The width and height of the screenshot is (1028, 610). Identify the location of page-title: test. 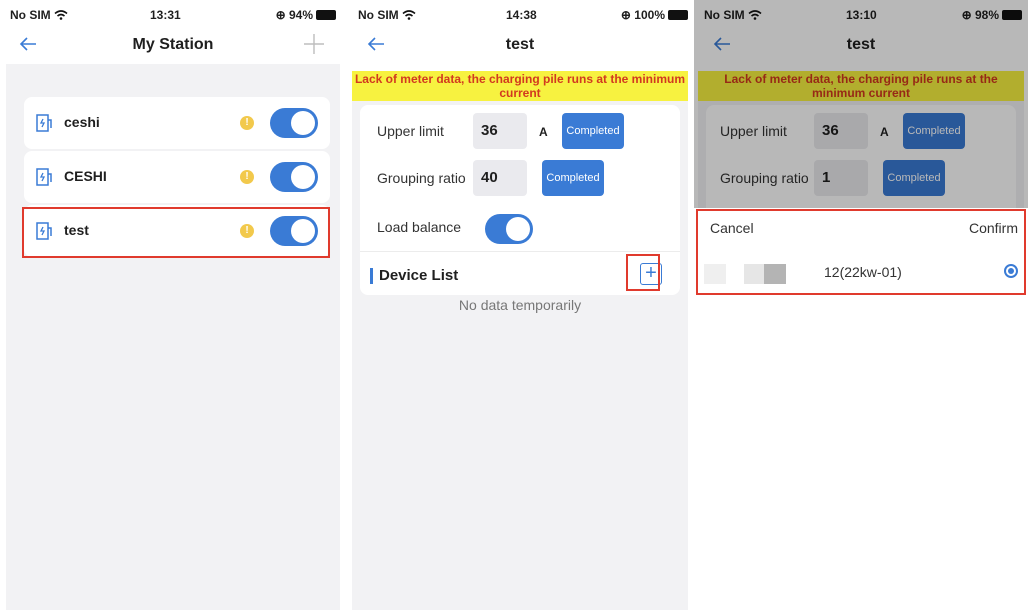
(520, 44).